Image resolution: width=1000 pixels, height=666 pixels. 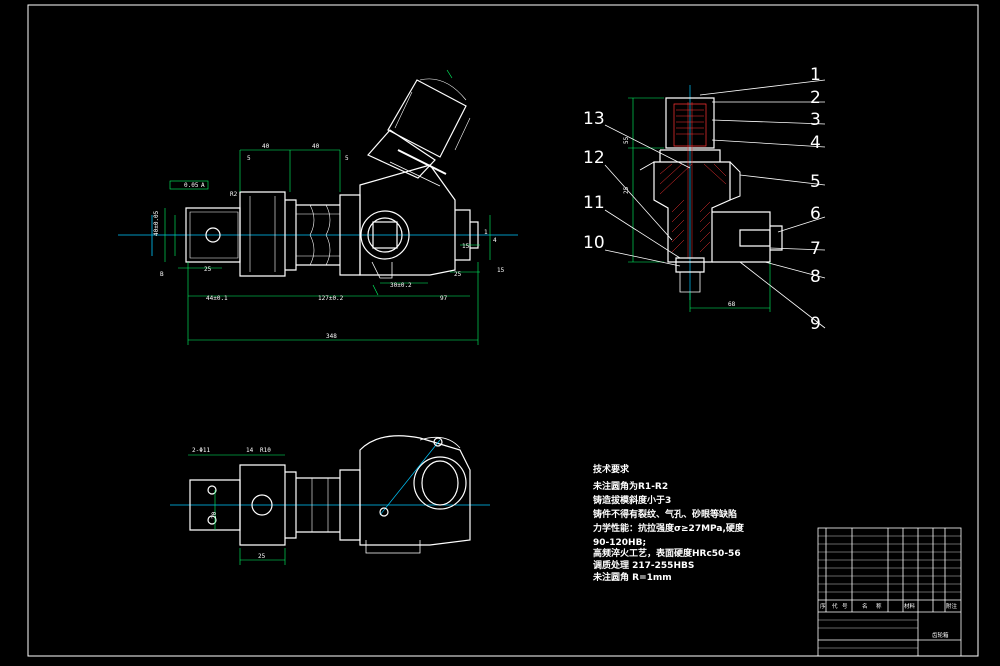 I want to click on callout-5: 5, so click(x=815, y=182).